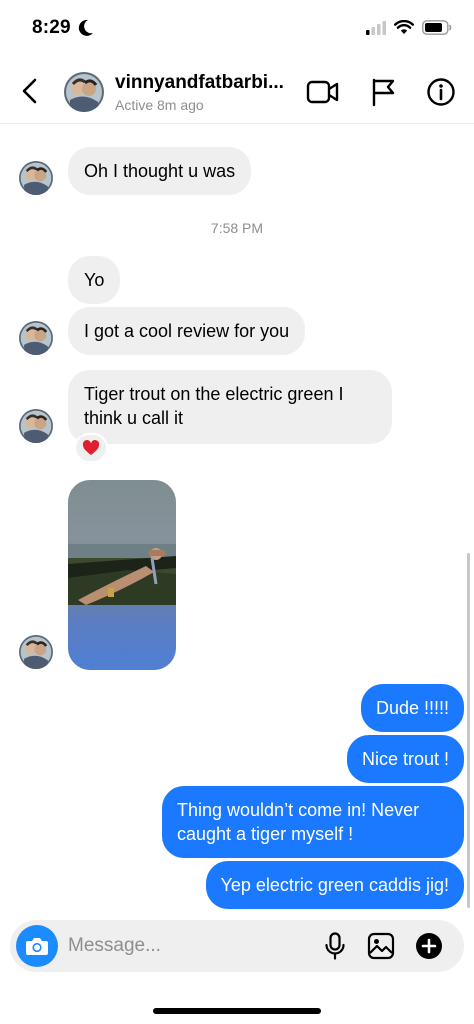 This screenshot has width=474, height=1024. I want to click on voice-message-button, so click(335, 946).